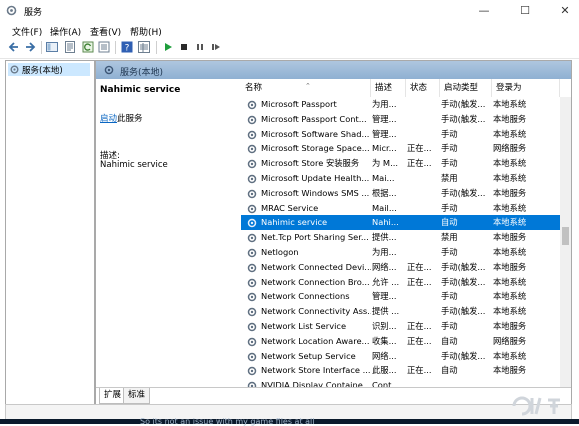 This screenshot has width=579, height=426. What do you see at coordinates (104, 47) in the screenshot?
I see `export-list-icon` at bounding box center [104, 47].